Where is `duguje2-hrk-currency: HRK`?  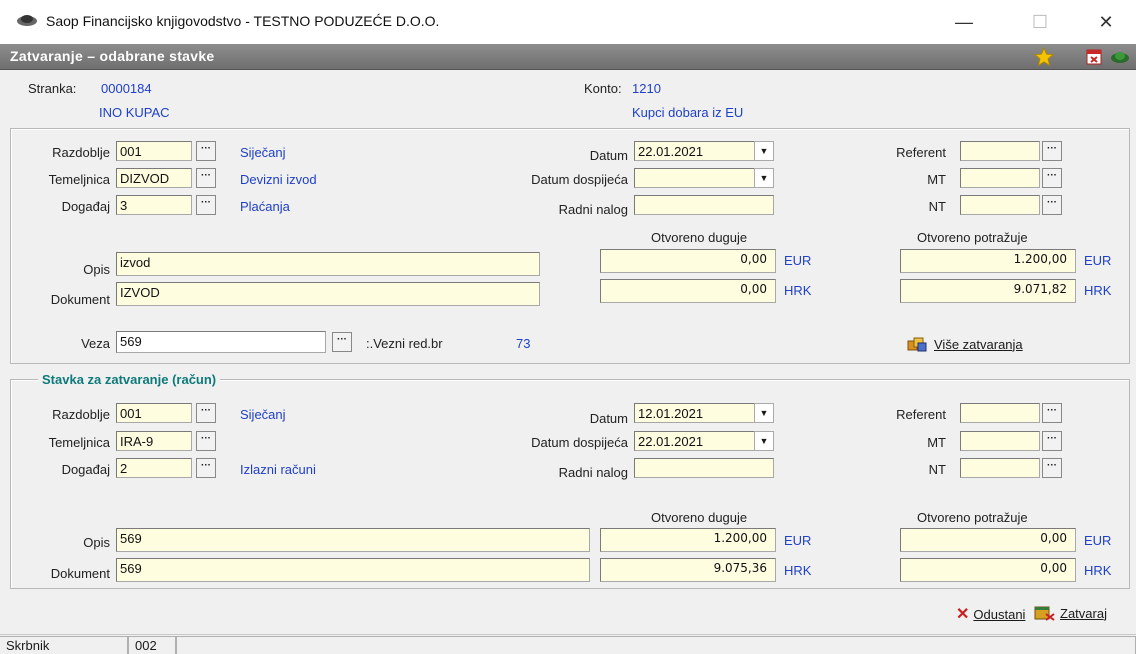
duguje2-hrk-currency: HRK is located at coordinates (798, 570).